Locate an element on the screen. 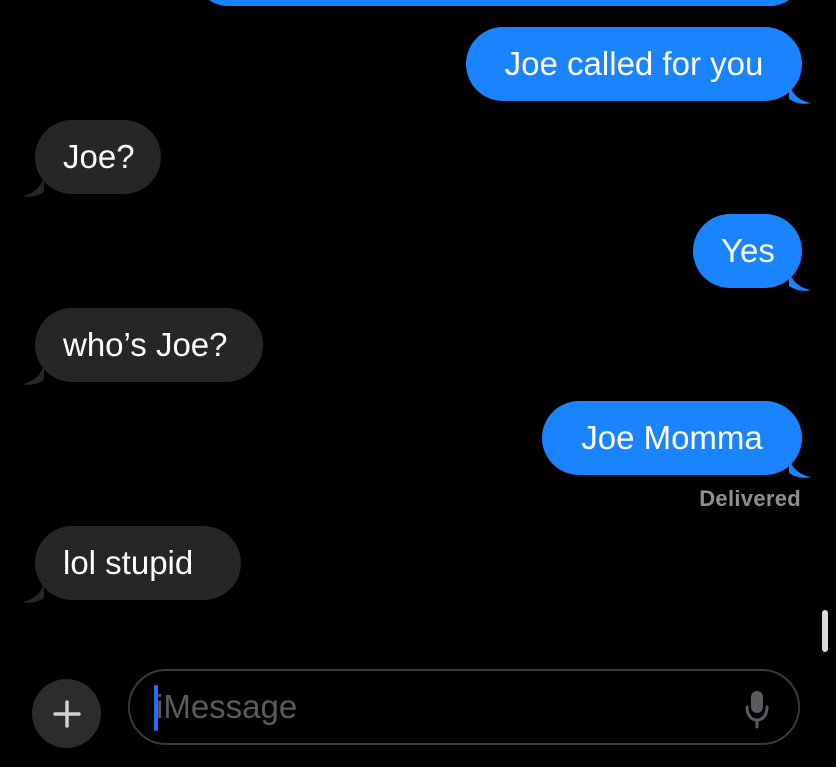 This screenshot has width=836, height=767. message-text: Joe? is located at coordinates (99, 156).